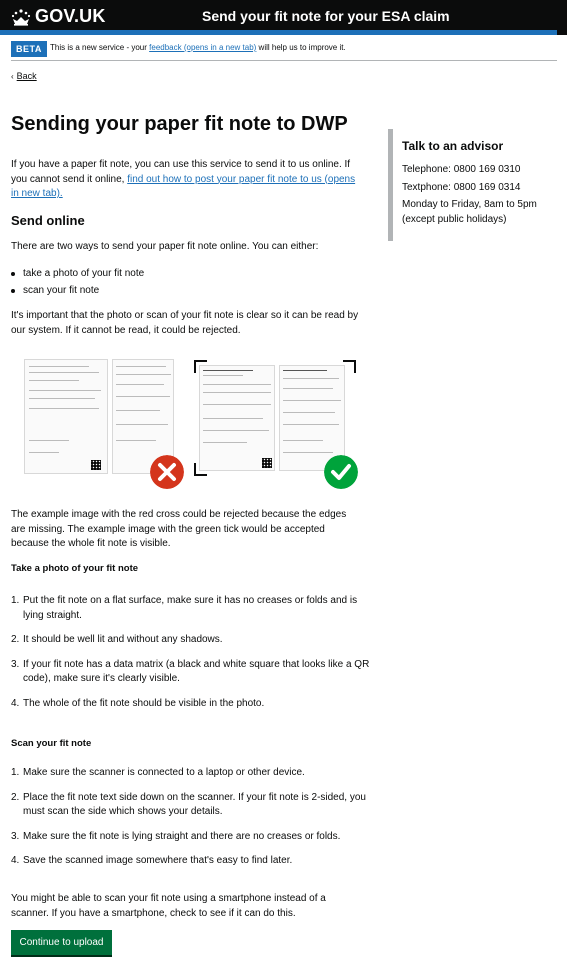  I want to click on list-item: scan your fit note, so click(77, 293).